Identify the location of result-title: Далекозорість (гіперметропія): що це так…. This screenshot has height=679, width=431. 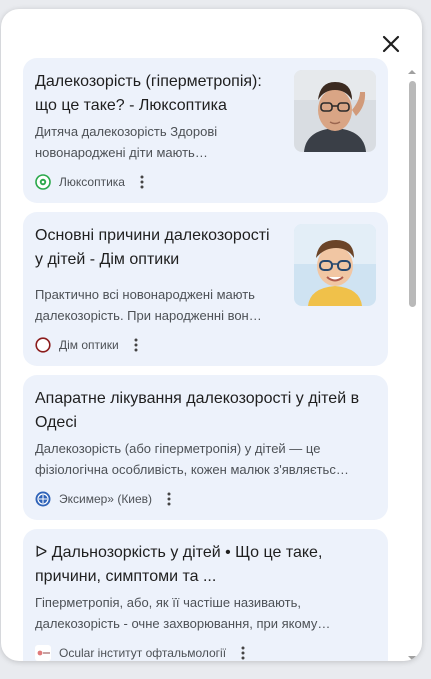
(158, 94).